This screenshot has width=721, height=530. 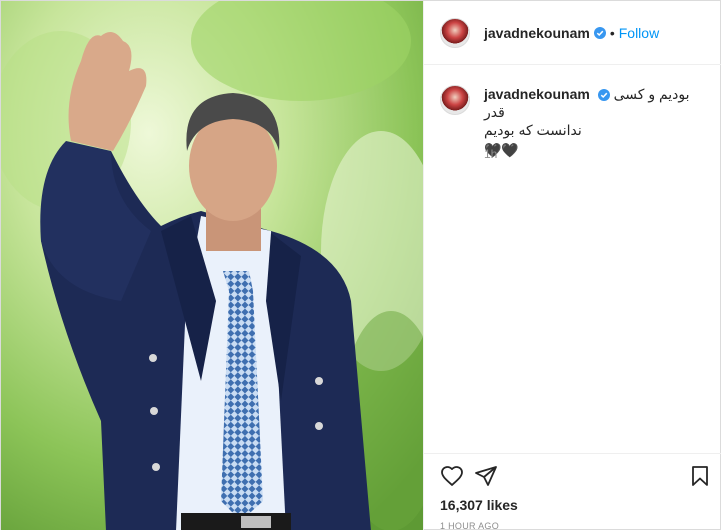 What do you see at coordinates (533, 130) in the screenshot?
I see `caption-text-line2: ندانست که بودیم` at bounding box center [533, 130].